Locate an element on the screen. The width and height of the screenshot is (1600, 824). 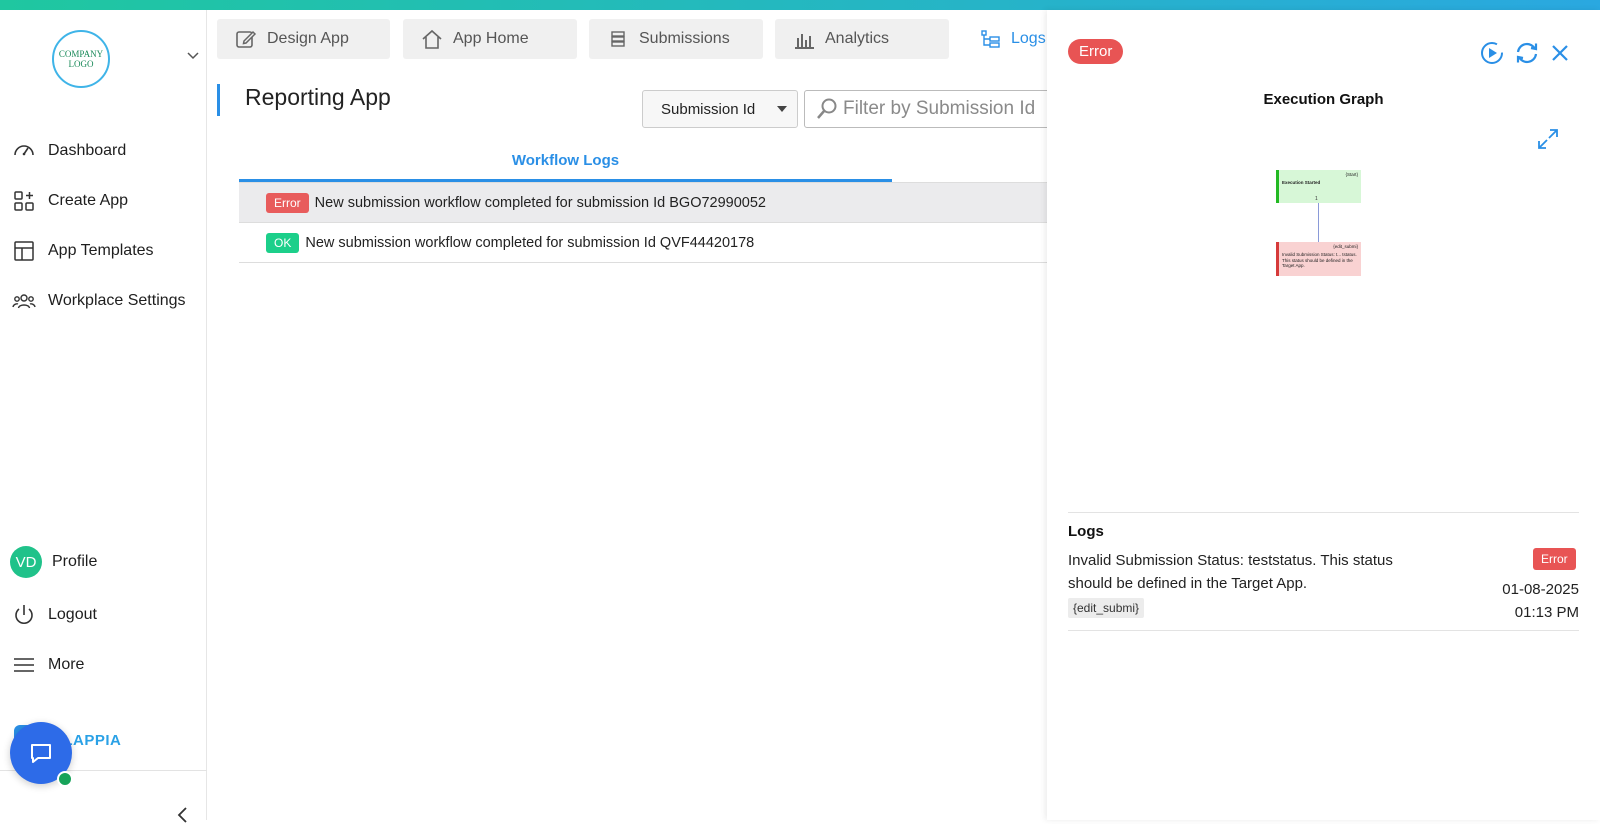
tab-label: Submissions is located at coordinates (684, 38).